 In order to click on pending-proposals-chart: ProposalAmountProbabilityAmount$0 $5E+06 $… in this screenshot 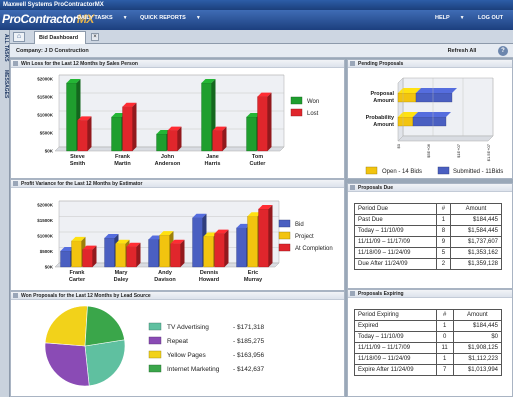, I will do `click(434, 126)`.